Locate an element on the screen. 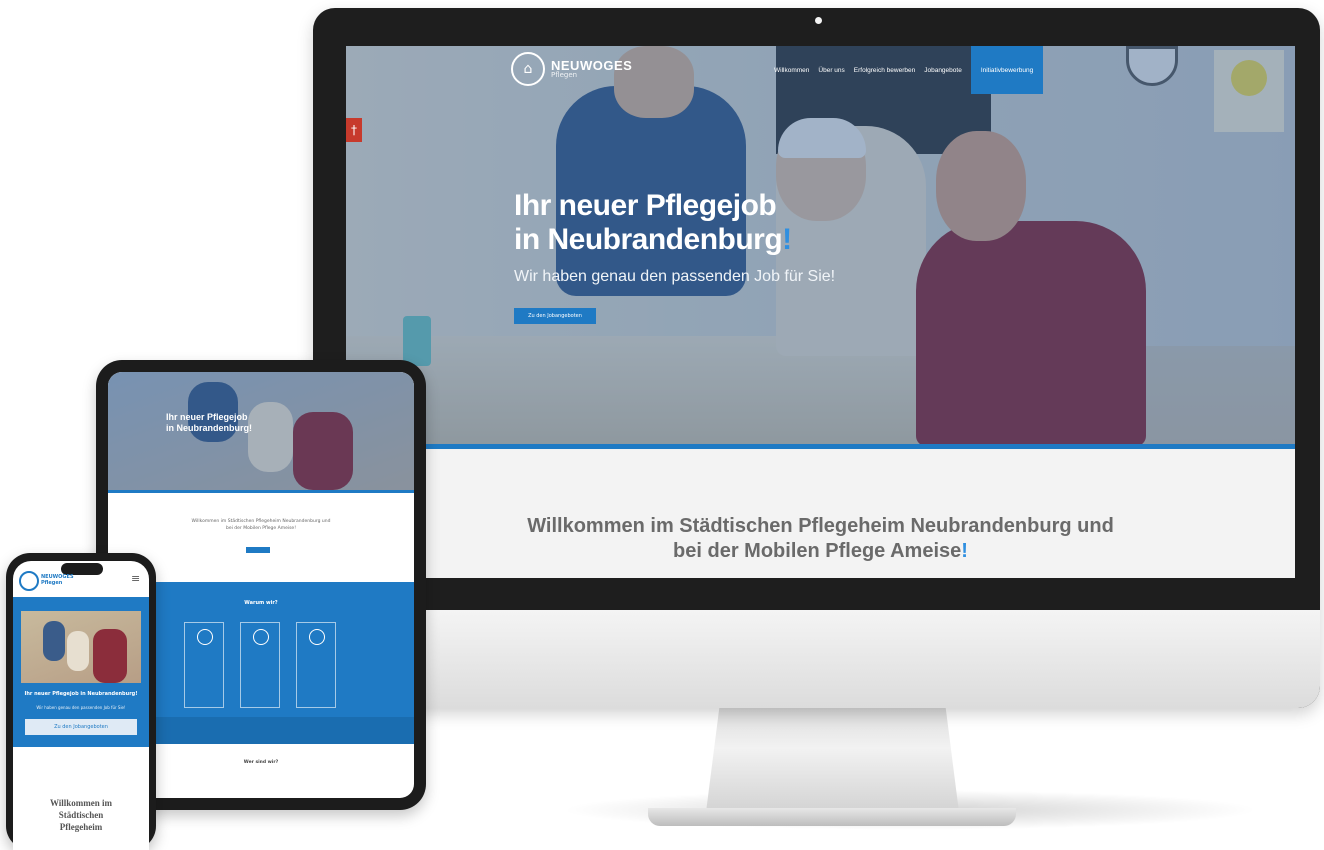  camera-icon is located at coordinates (818, 20).